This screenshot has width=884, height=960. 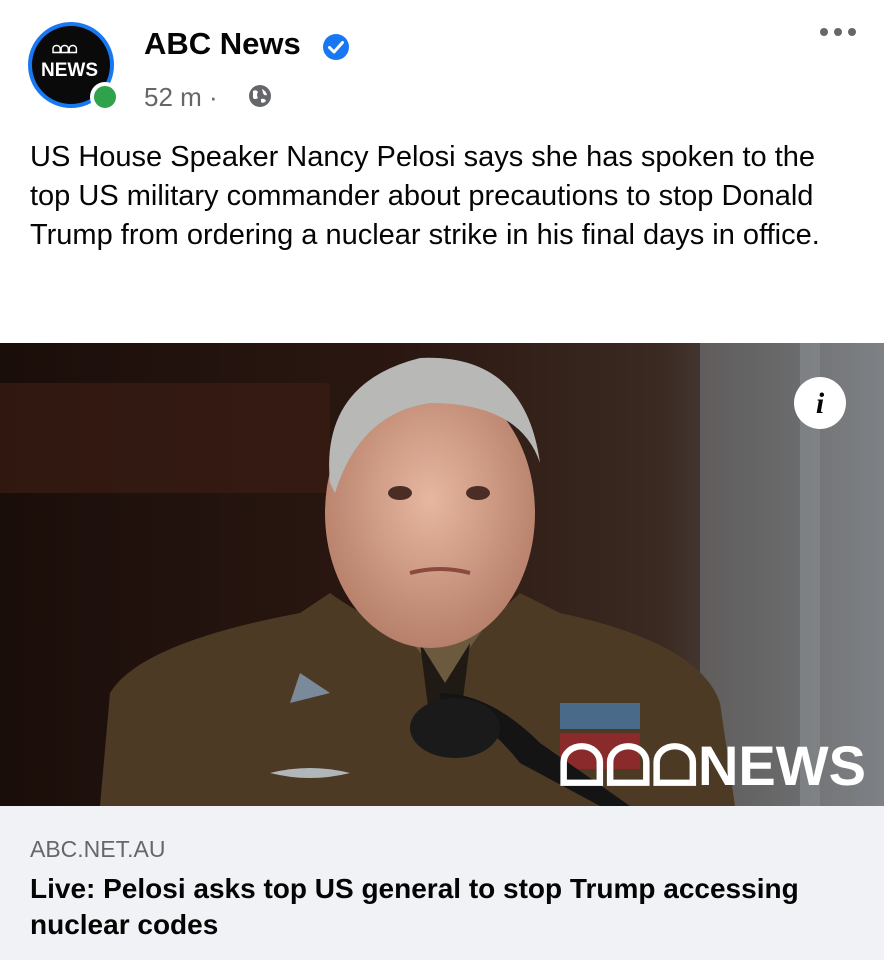 What do you see at coordinates (69, 70) in the screenshot?
I see `avatar-news-text: NEWS` at bounding box center [69, 70].